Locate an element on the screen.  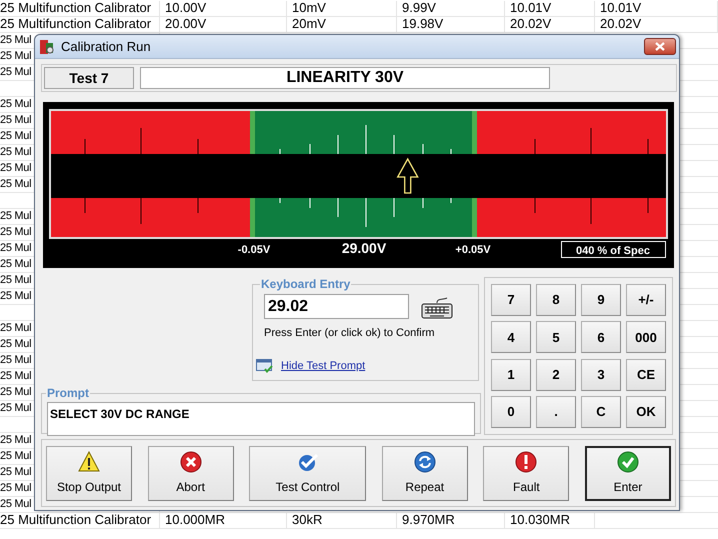
table-cell: 19.98V is located at coordinates (451, 24).